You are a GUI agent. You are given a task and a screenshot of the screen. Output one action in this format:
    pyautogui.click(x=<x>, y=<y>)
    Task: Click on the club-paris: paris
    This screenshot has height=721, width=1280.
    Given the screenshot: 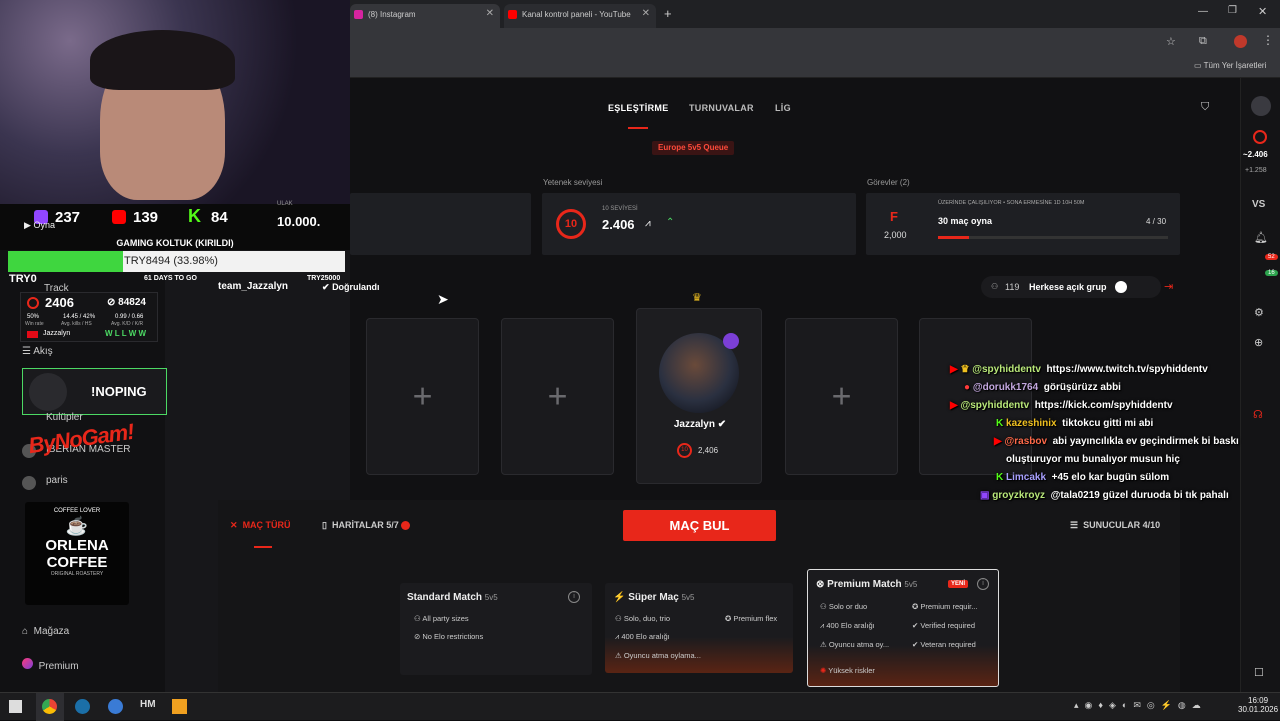 What is the action you would take?
    pyautogui.click(x=57, y=480)
    